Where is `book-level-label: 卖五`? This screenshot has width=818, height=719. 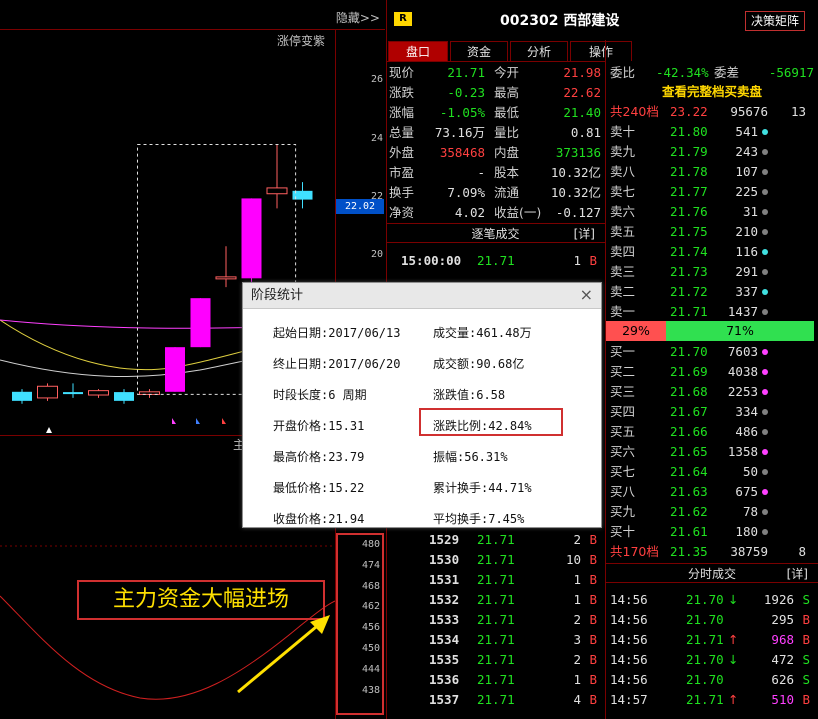
book-level-label: 卖五 is located at coordinates (623, 231).